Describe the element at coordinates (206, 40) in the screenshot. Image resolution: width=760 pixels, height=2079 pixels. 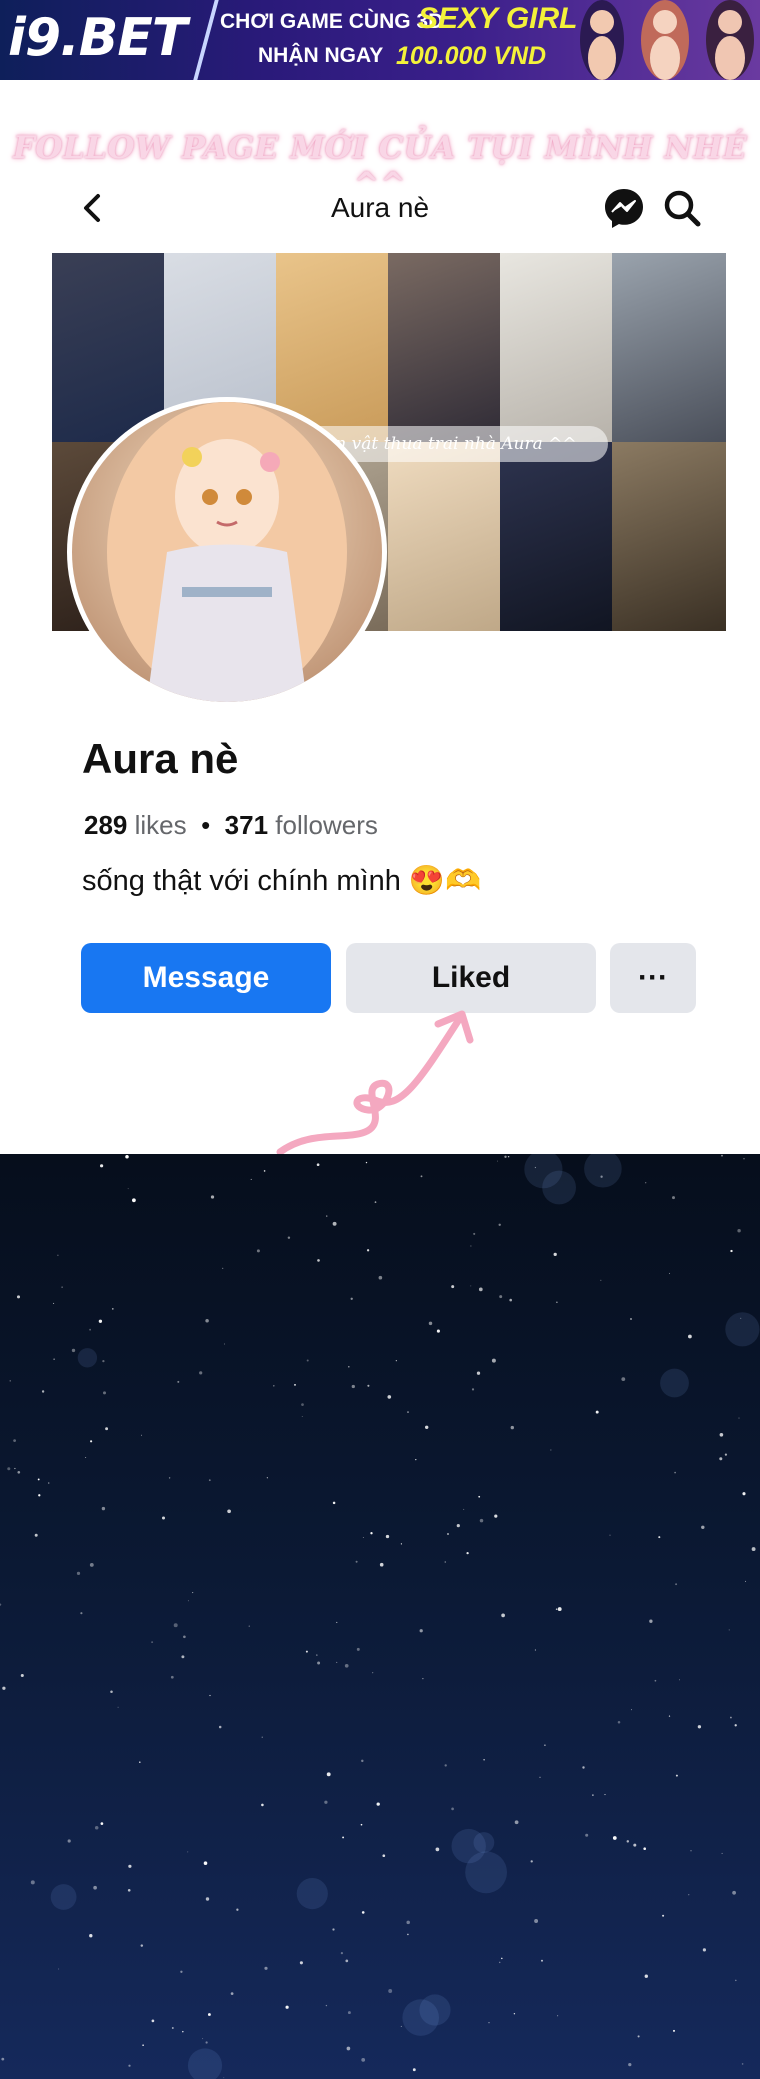
I see `ad-divider` at that location.